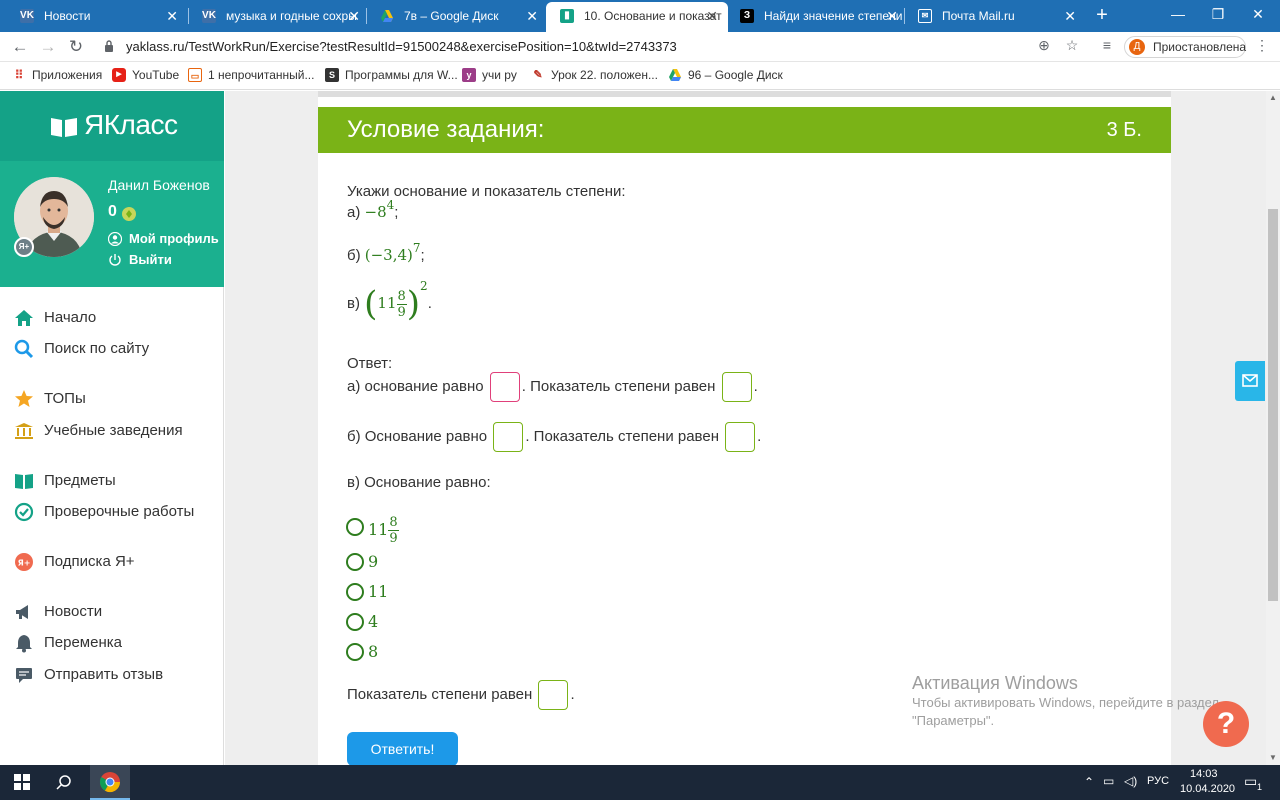 This screenshot has height=800, width=1280. What do you see at coordinates (1185, 47) in the screenshot?
I see `profile-button: Д Приостановлена` at bounding box center [1185, 47].